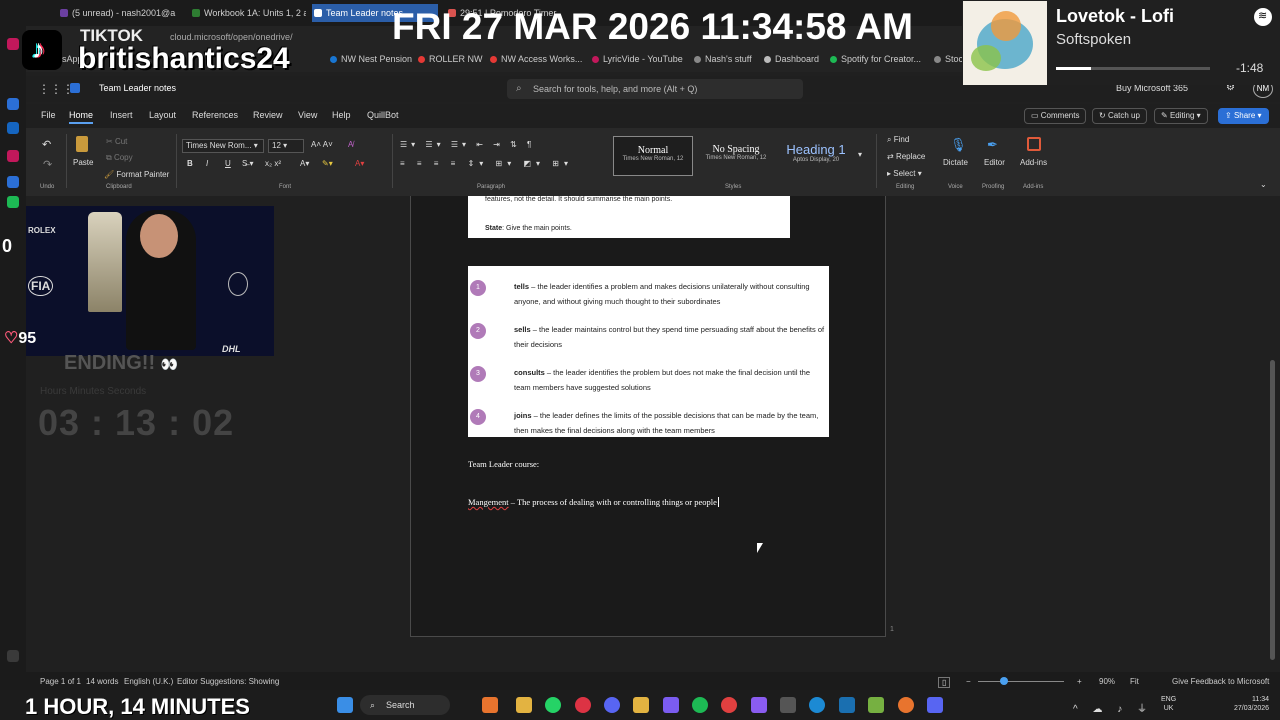  Describe the element at coordinates (148, 681) in the screenshot. I see `language: English (U.K.)` at that location.